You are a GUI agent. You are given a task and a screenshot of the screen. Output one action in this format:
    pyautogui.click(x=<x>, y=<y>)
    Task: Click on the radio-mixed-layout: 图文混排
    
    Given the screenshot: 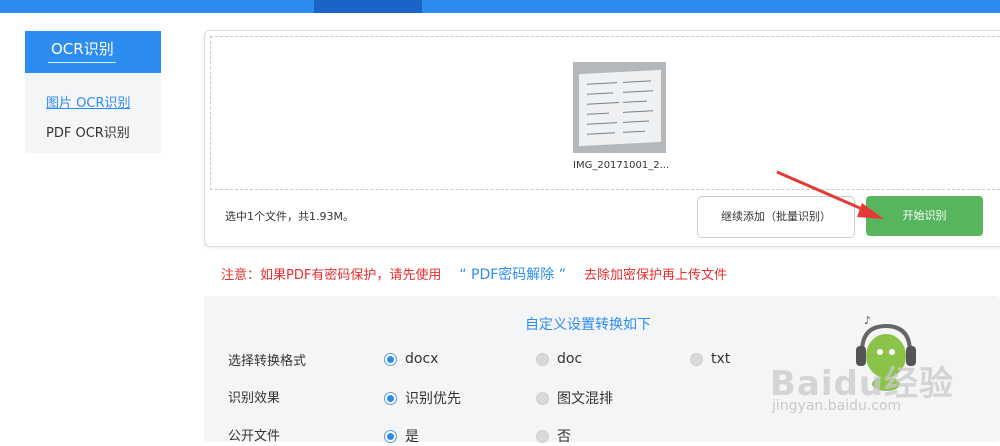 What is the action you would take?
    pyautogui.click(x=574, y=398)
    